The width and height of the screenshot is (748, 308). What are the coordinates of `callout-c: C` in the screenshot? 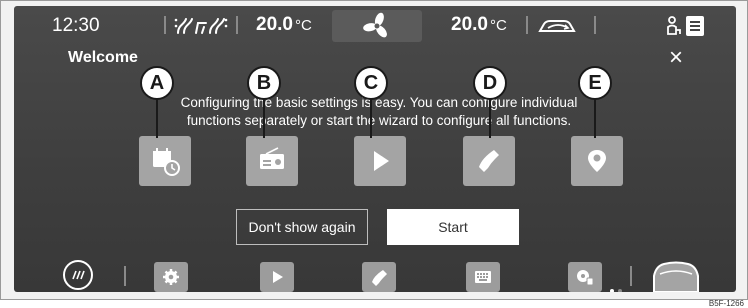 It's located at (371, 83).